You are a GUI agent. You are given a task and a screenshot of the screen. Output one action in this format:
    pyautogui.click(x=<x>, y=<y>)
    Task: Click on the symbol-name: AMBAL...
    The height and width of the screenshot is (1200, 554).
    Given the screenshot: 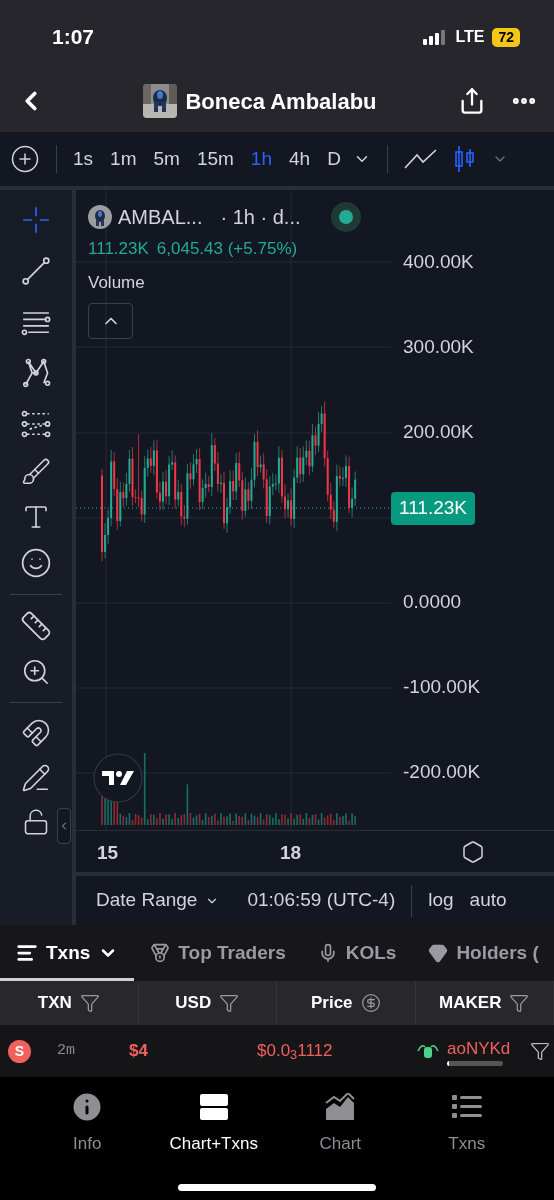 What is the action you would take?
    pyautogui.click(x=160, y=217)
    